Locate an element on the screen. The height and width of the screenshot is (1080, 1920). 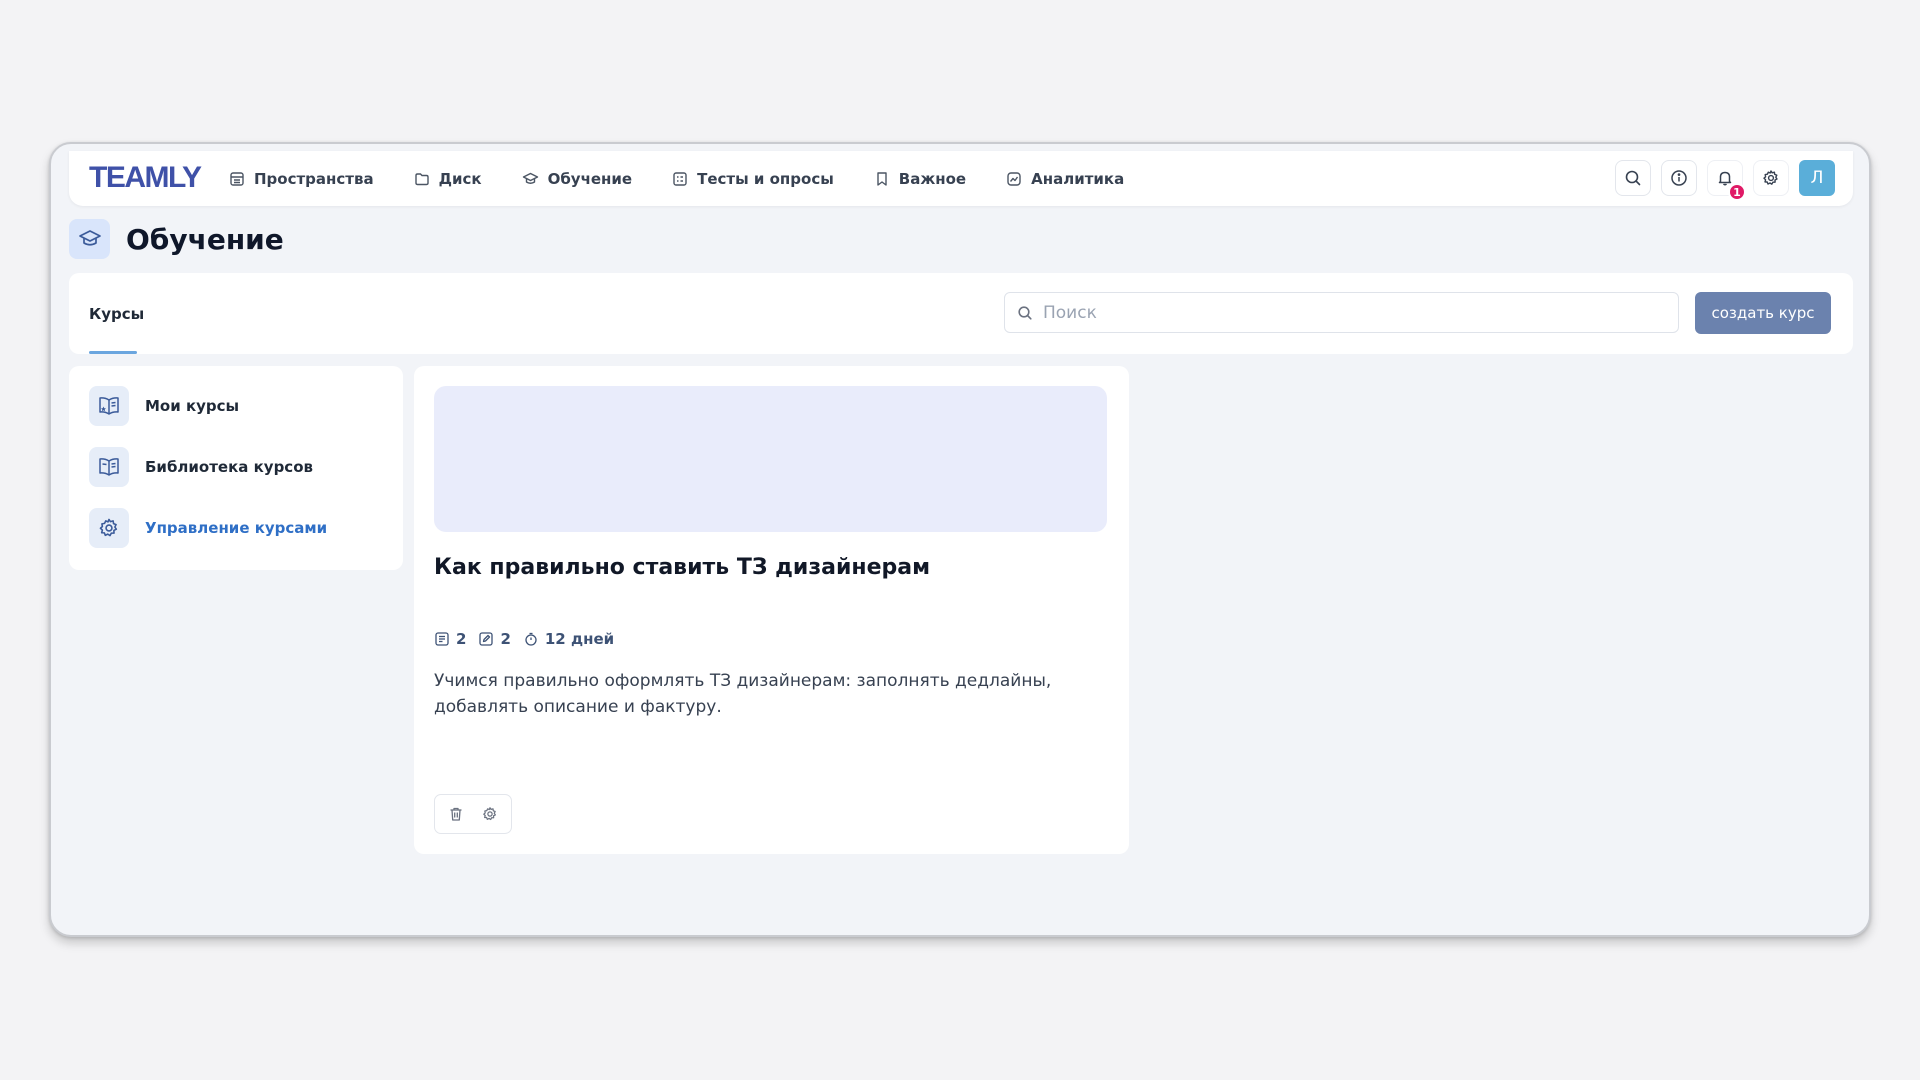
nav-item-label: Пространства is located at coordinates (314, 178).